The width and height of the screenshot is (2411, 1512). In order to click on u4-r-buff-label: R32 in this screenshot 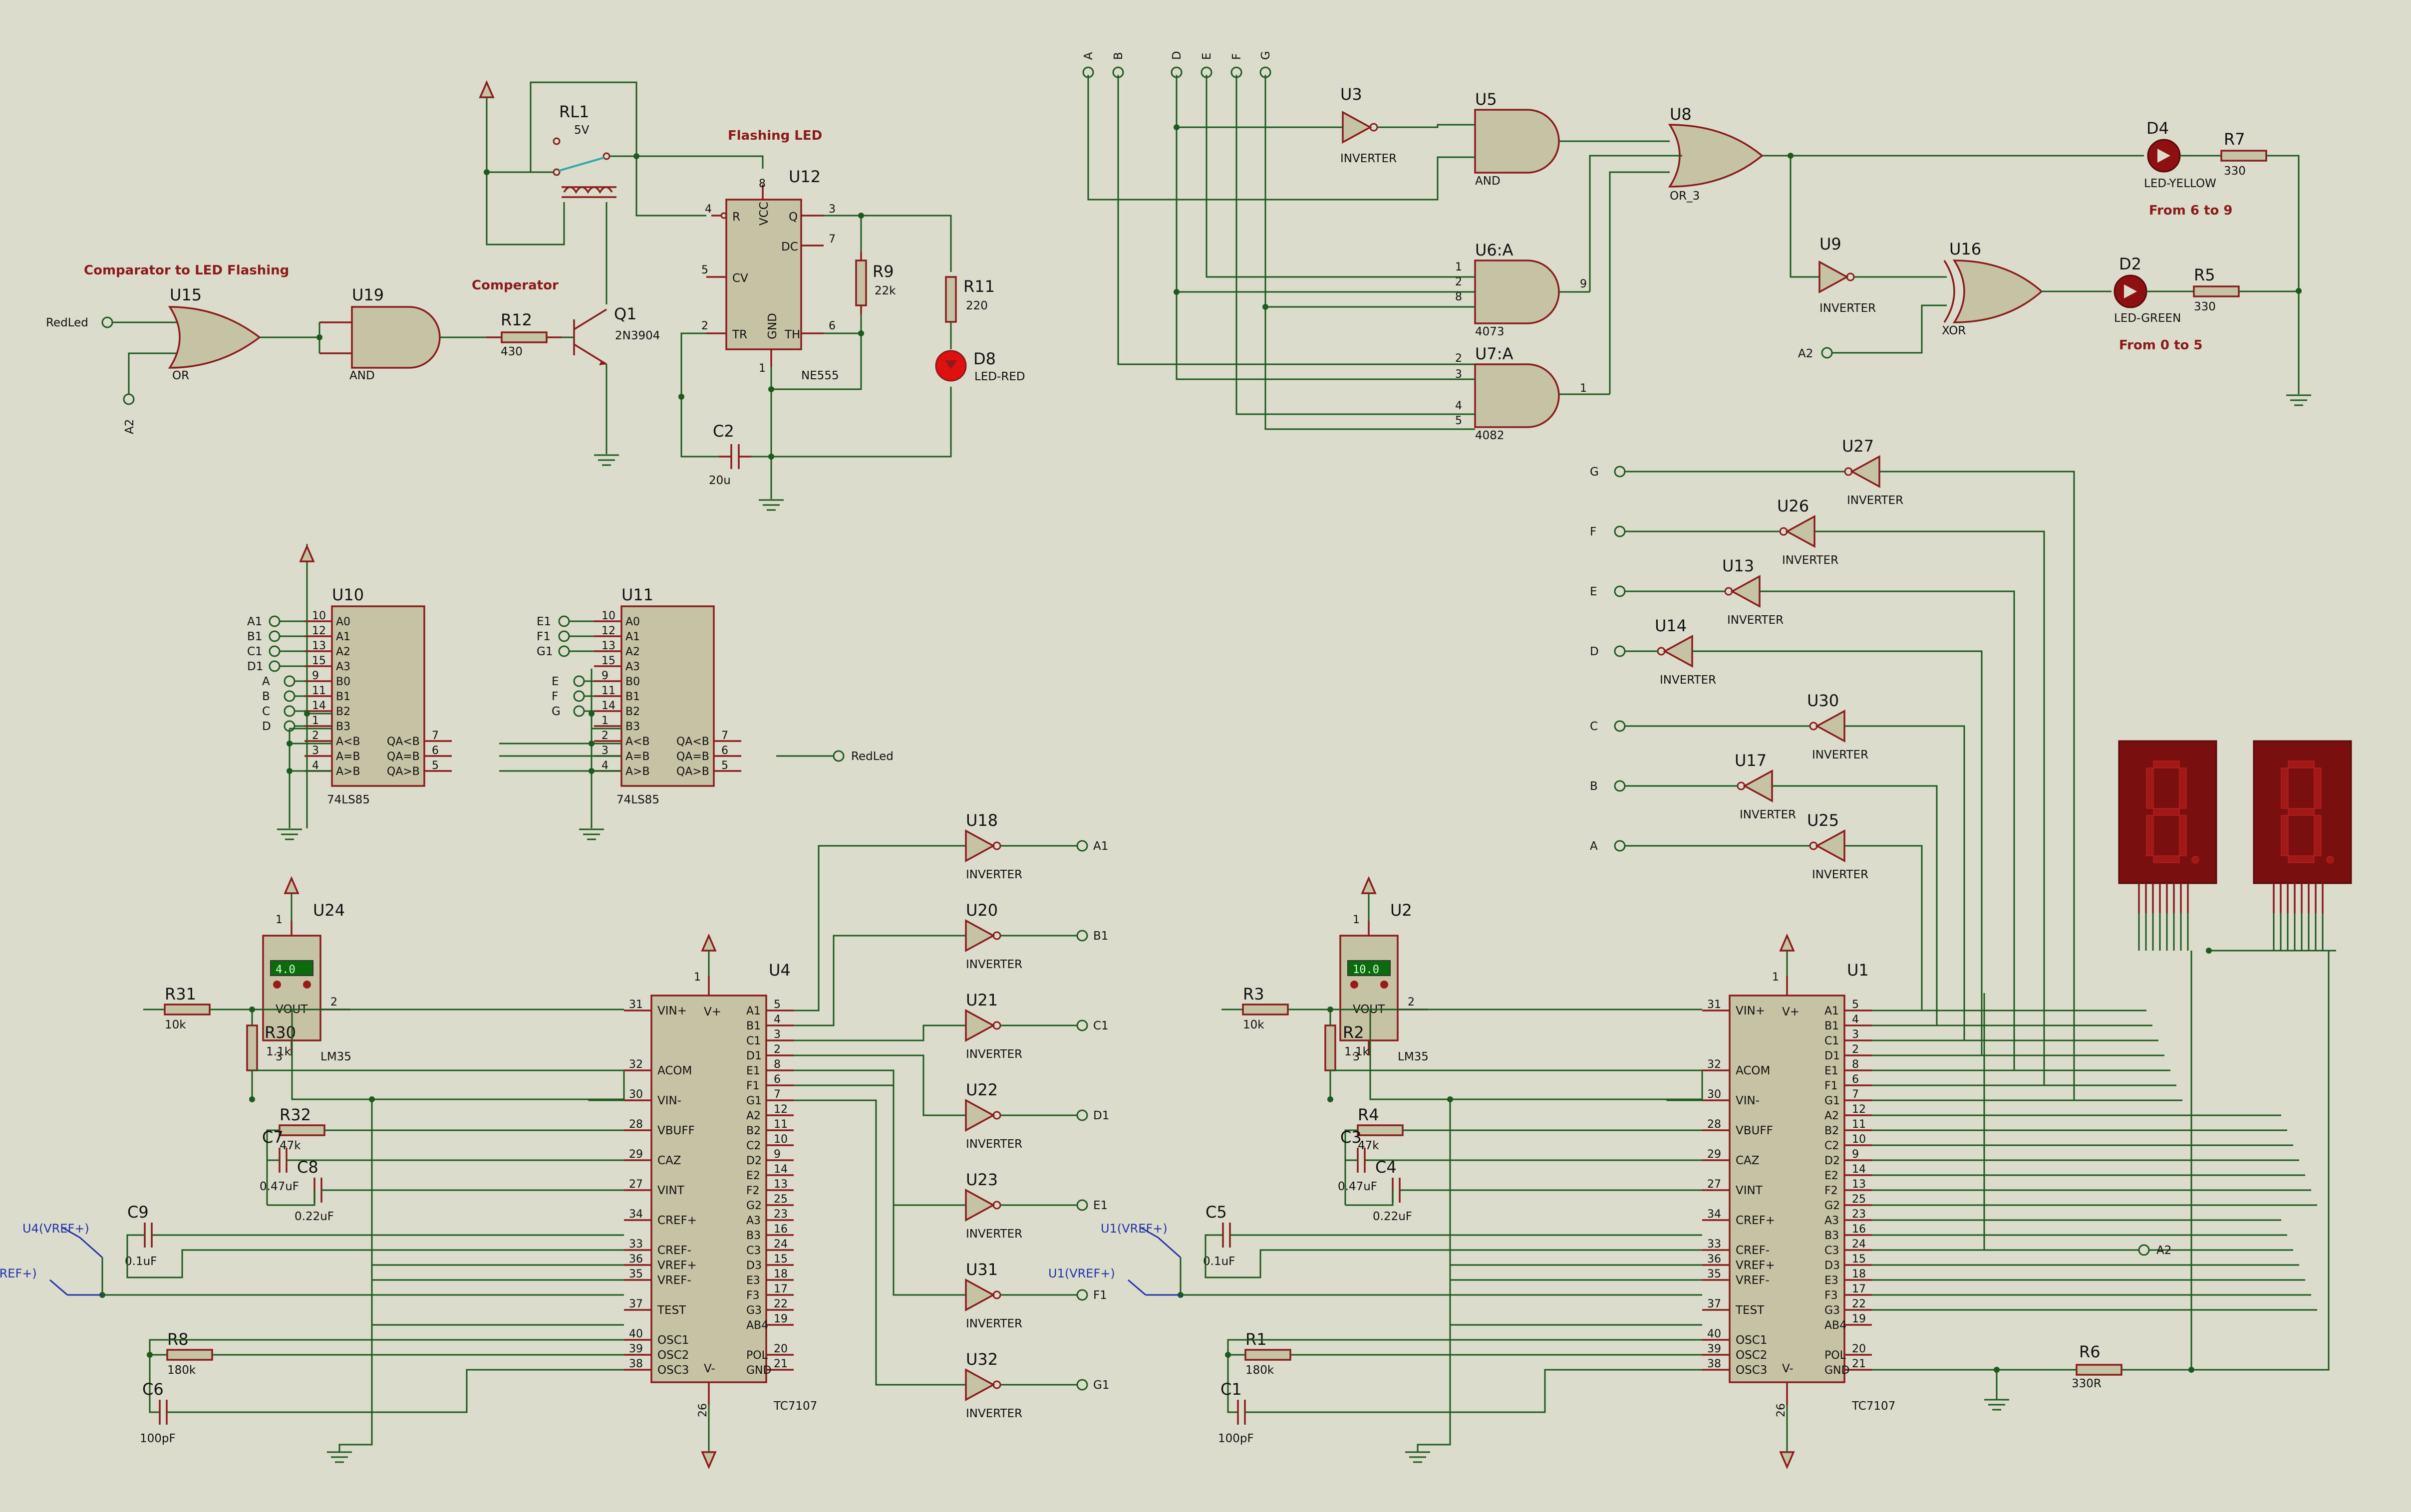, I will do `click(295, 1114)`.